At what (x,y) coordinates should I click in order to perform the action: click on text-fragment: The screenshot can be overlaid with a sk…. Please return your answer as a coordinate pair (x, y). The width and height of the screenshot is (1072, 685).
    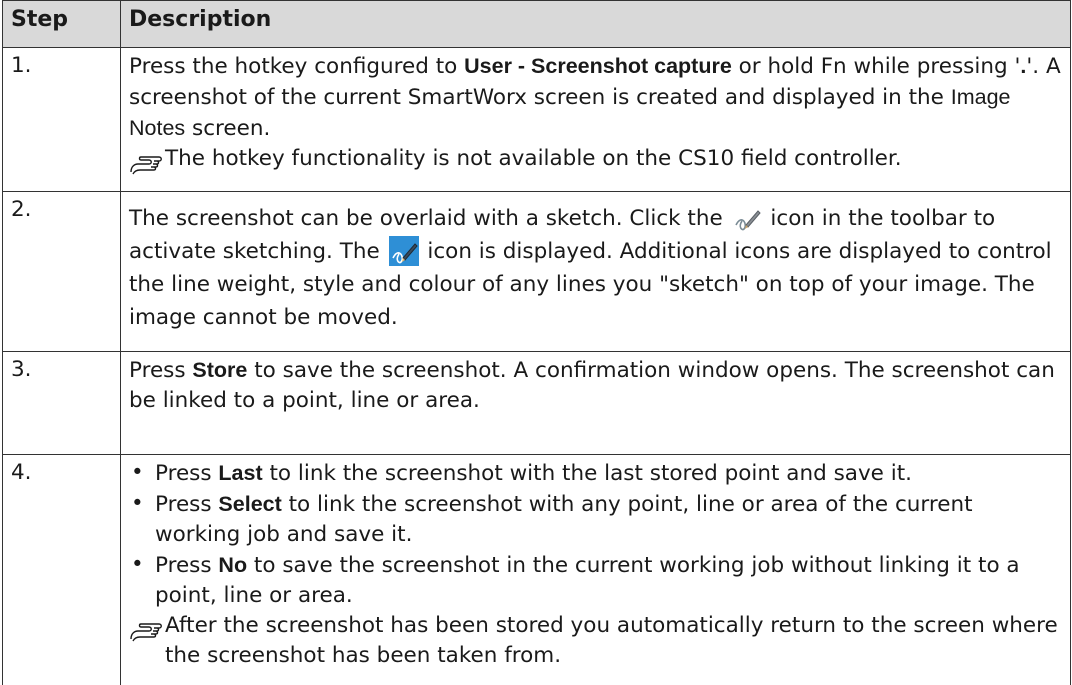
    Looking at the image, I should click on (429, 218).